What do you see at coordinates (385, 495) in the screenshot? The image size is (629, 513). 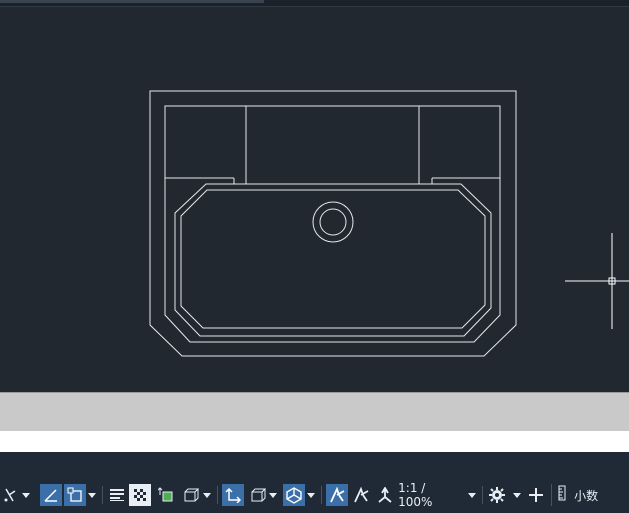 I see `annotation-scale-icon` at bounding box center [385, 495].